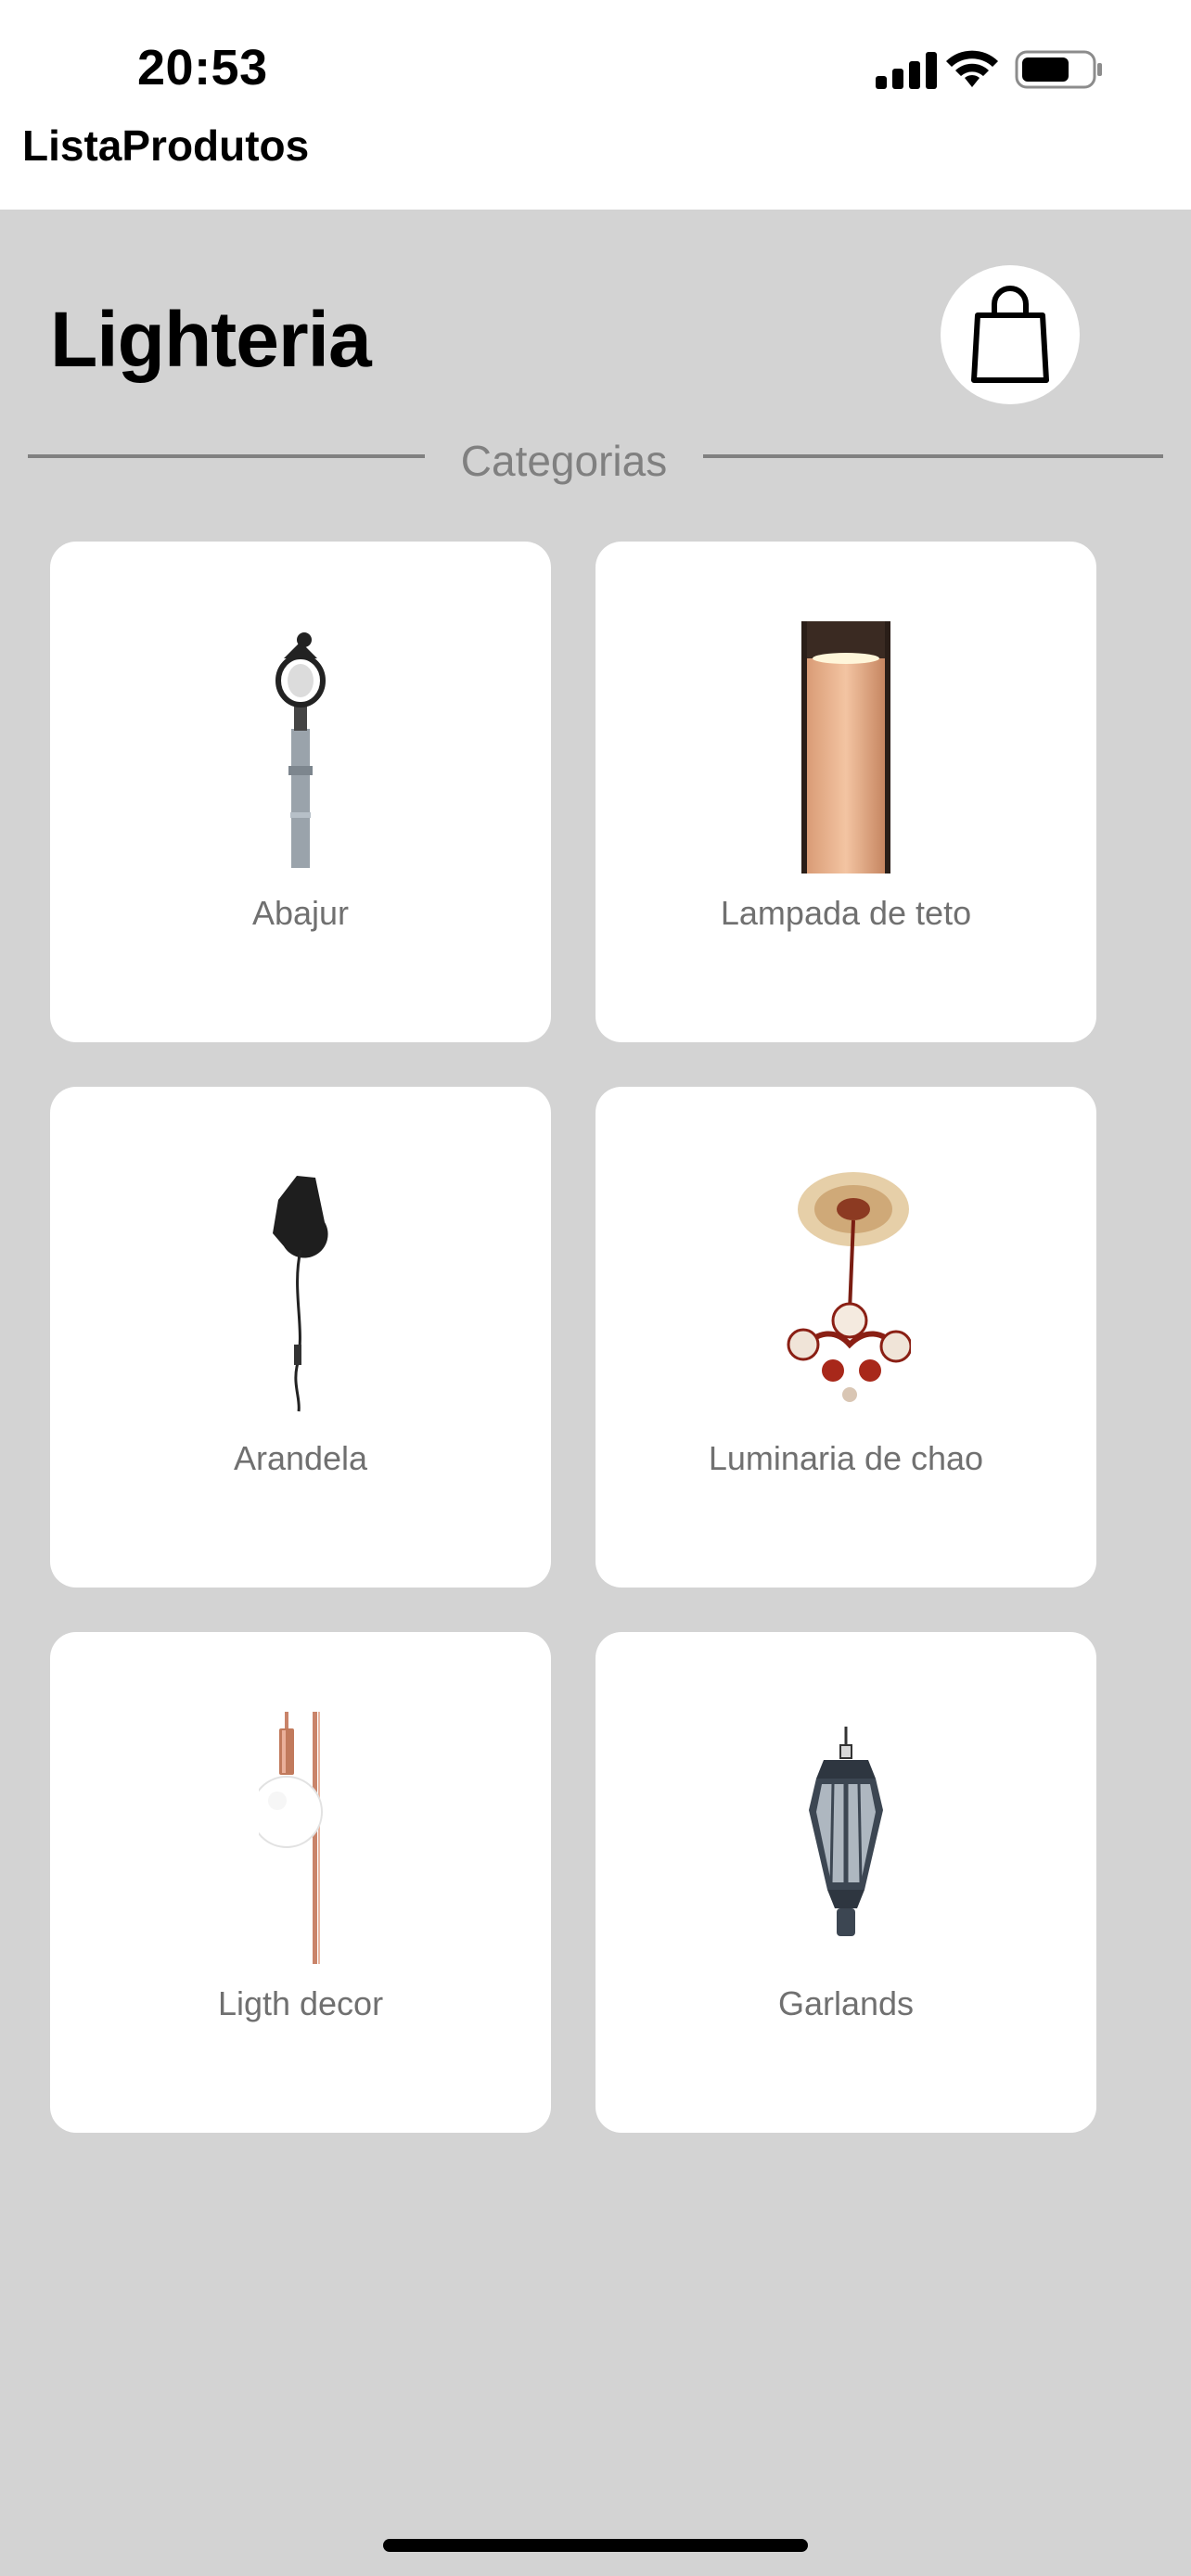 The height and width of the screenshot is (2576, 1191). Describe the element at coordinates (202, 68) in the screenshot. I see `status-time: 20:53` at that location.